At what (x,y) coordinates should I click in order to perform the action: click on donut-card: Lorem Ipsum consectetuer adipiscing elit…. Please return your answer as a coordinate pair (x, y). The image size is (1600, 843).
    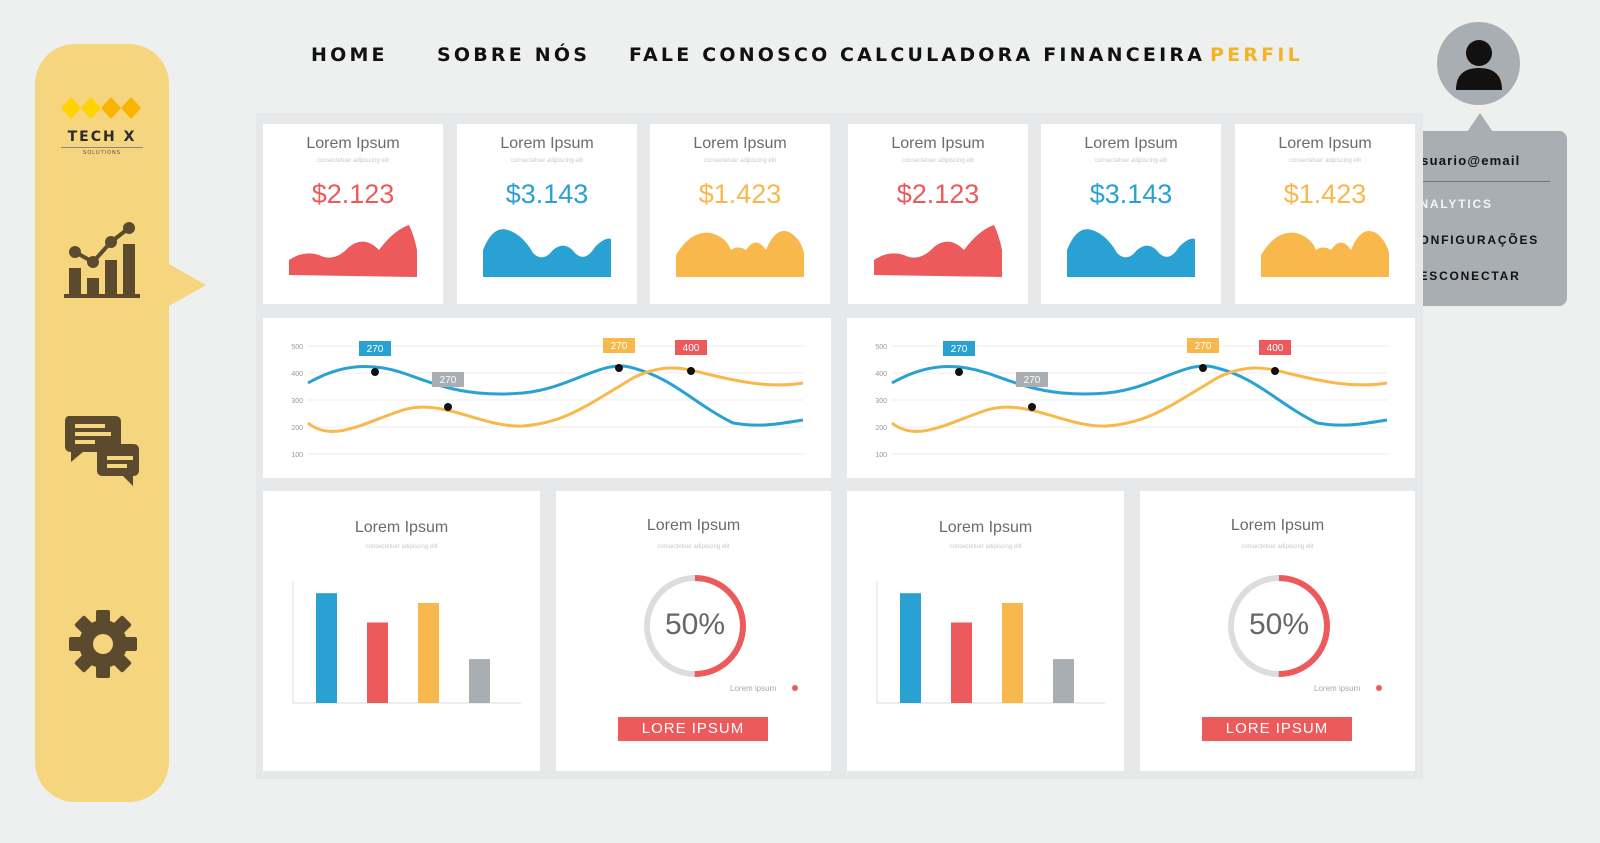
    Looking at the image, I should click on (693, 631).